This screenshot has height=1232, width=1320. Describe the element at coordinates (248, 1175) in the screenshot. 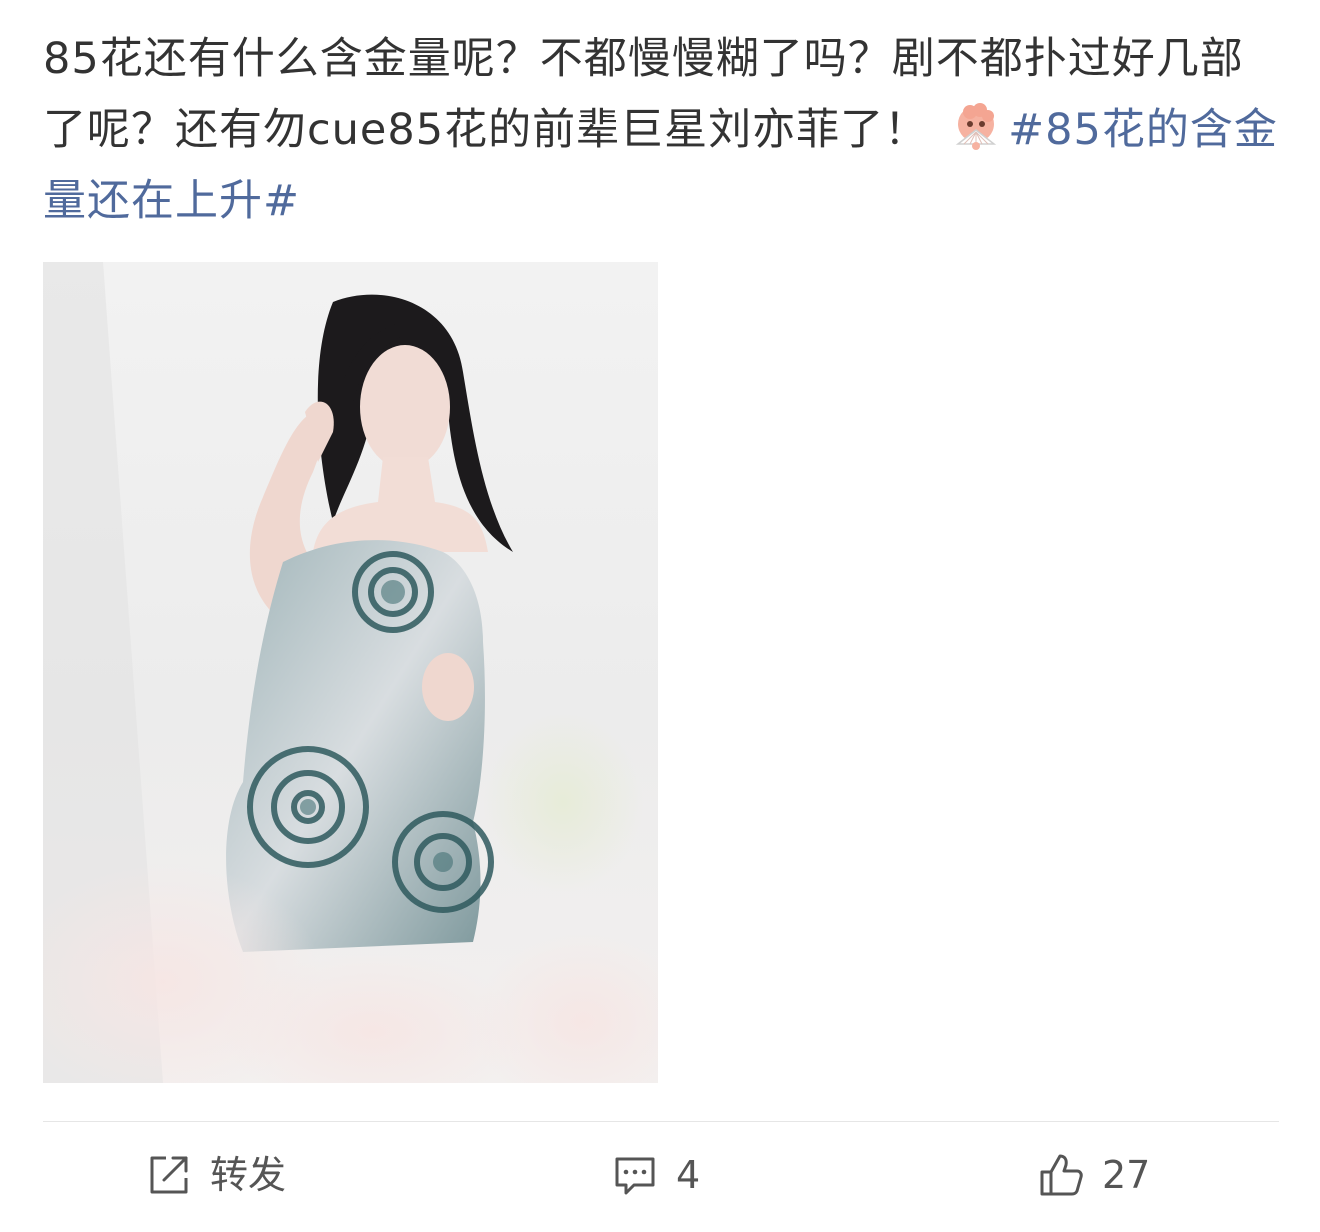

I see `repost-label: 转发` at that location.